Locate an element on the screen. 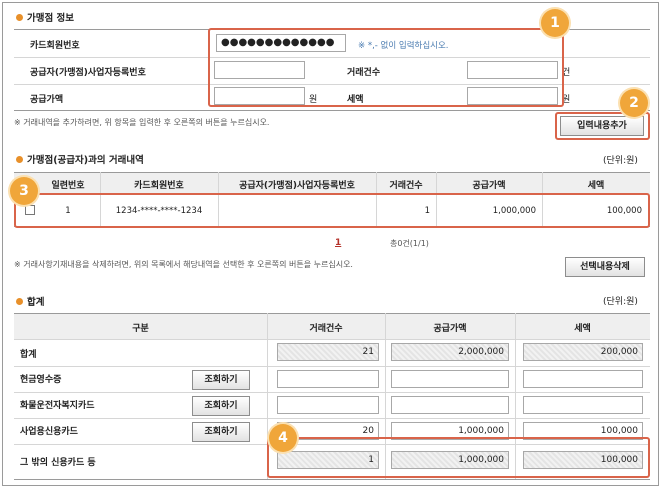 This screenshot has height=490, width=663. row-label: 현금영수증 is located at coordinates (41, 380).